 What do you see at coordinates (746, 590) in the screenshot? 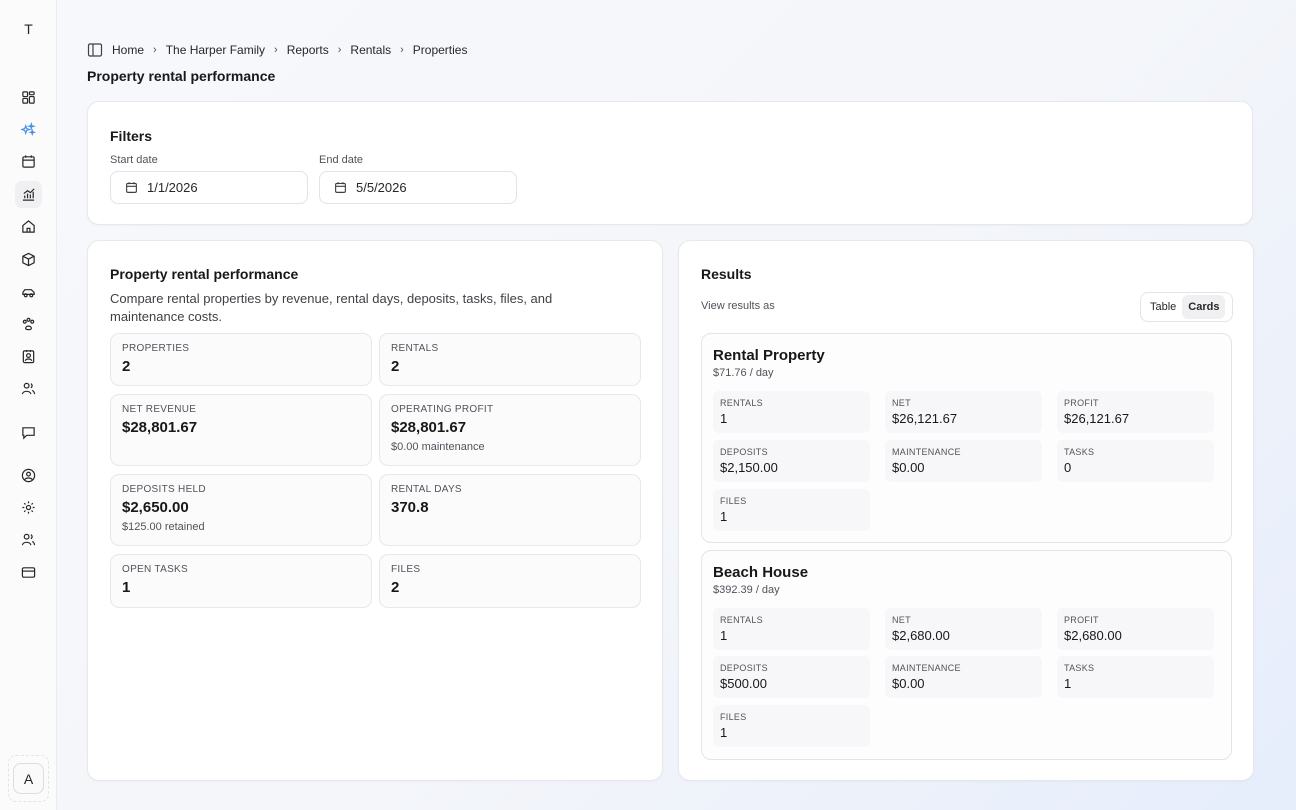
I see `property-daily-rate: $392.39 / day` at bounding box center [746, 590].